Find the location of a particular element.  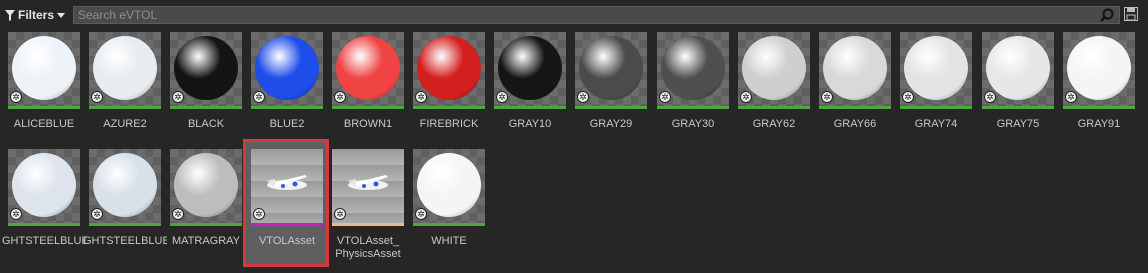

asset-tile: ✲ BLUE2 is located at coordinates (291, 94).